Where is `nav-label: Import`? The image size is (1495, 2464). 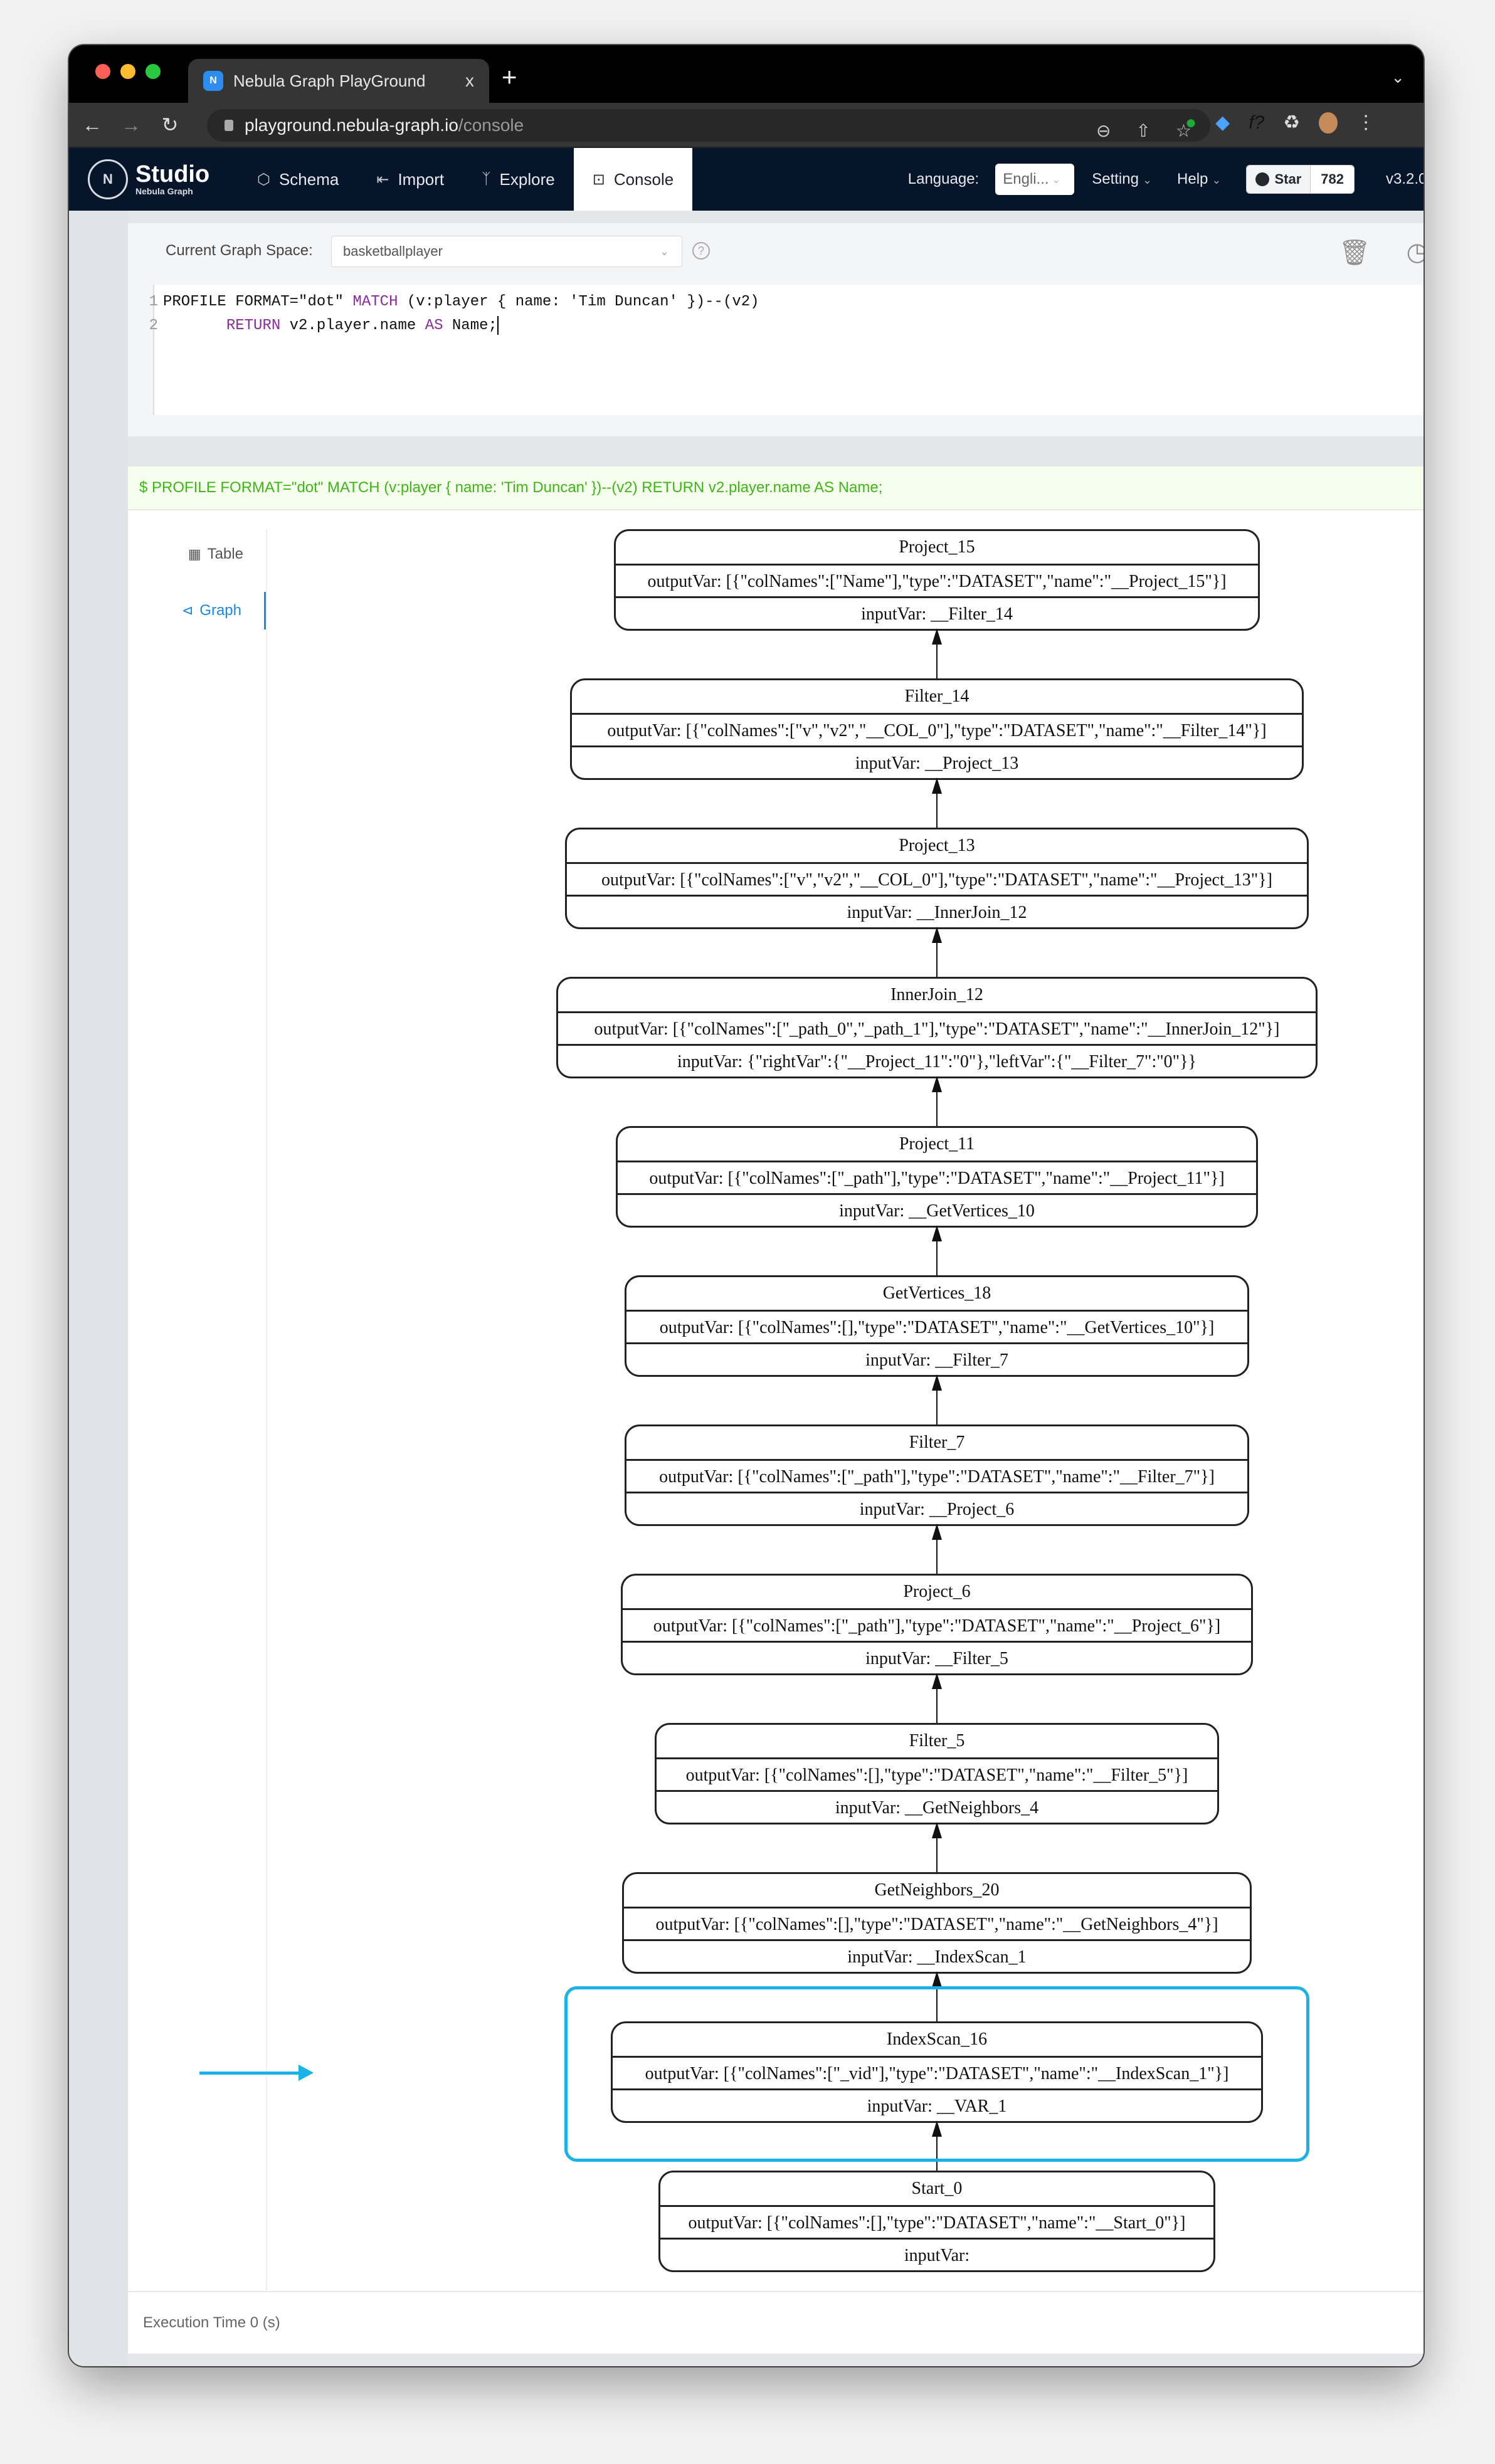 nav-label: Import is located at coordinates (421, 179).